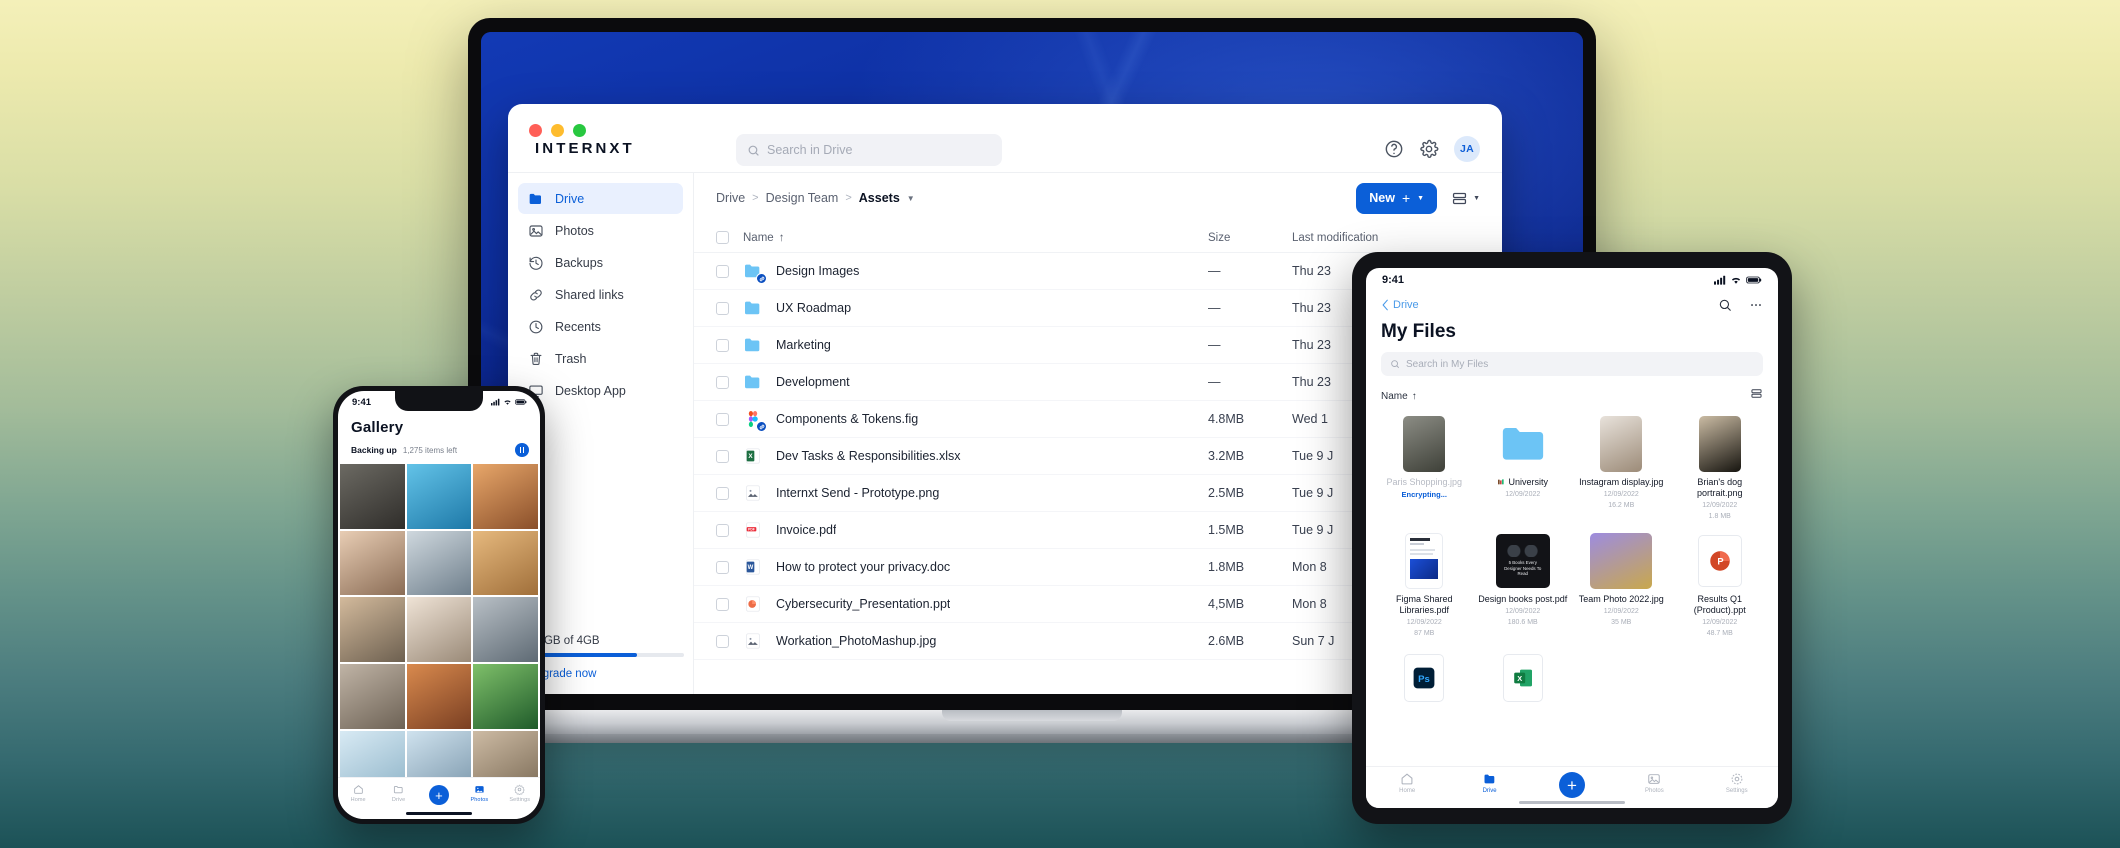  What do you see at coordinates (1523, 470) in the screenshot?
I see `grid-item: University 12/09/2022` at bounding box center [1523, 470].